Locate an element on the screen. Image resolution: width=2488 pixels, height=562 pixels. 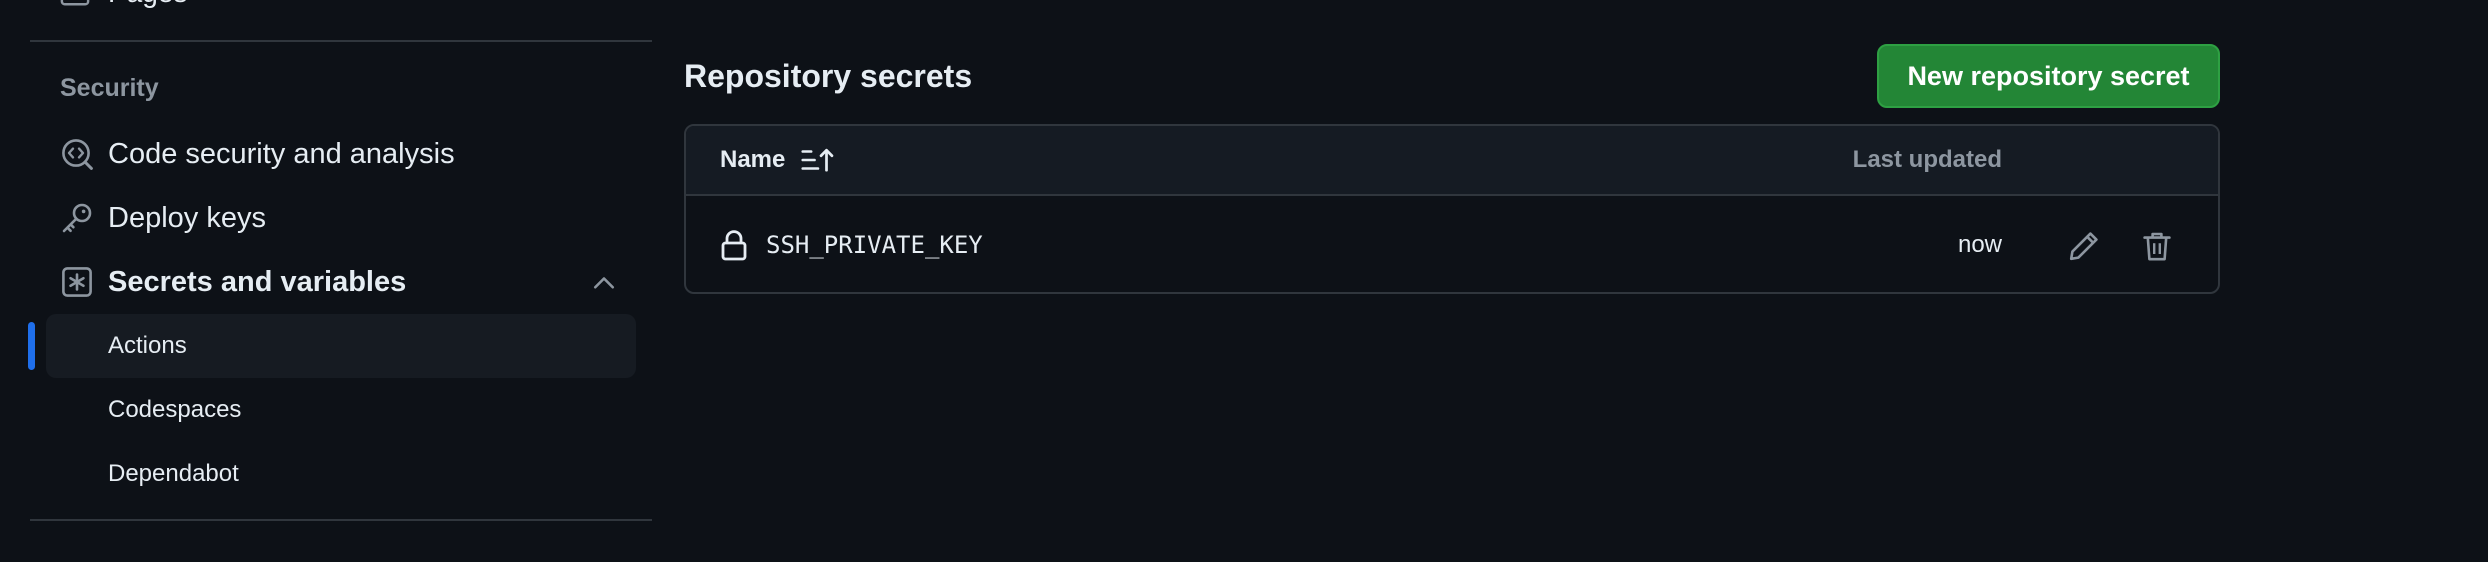
name-column-header: Name is located at coordinates (777, 160).